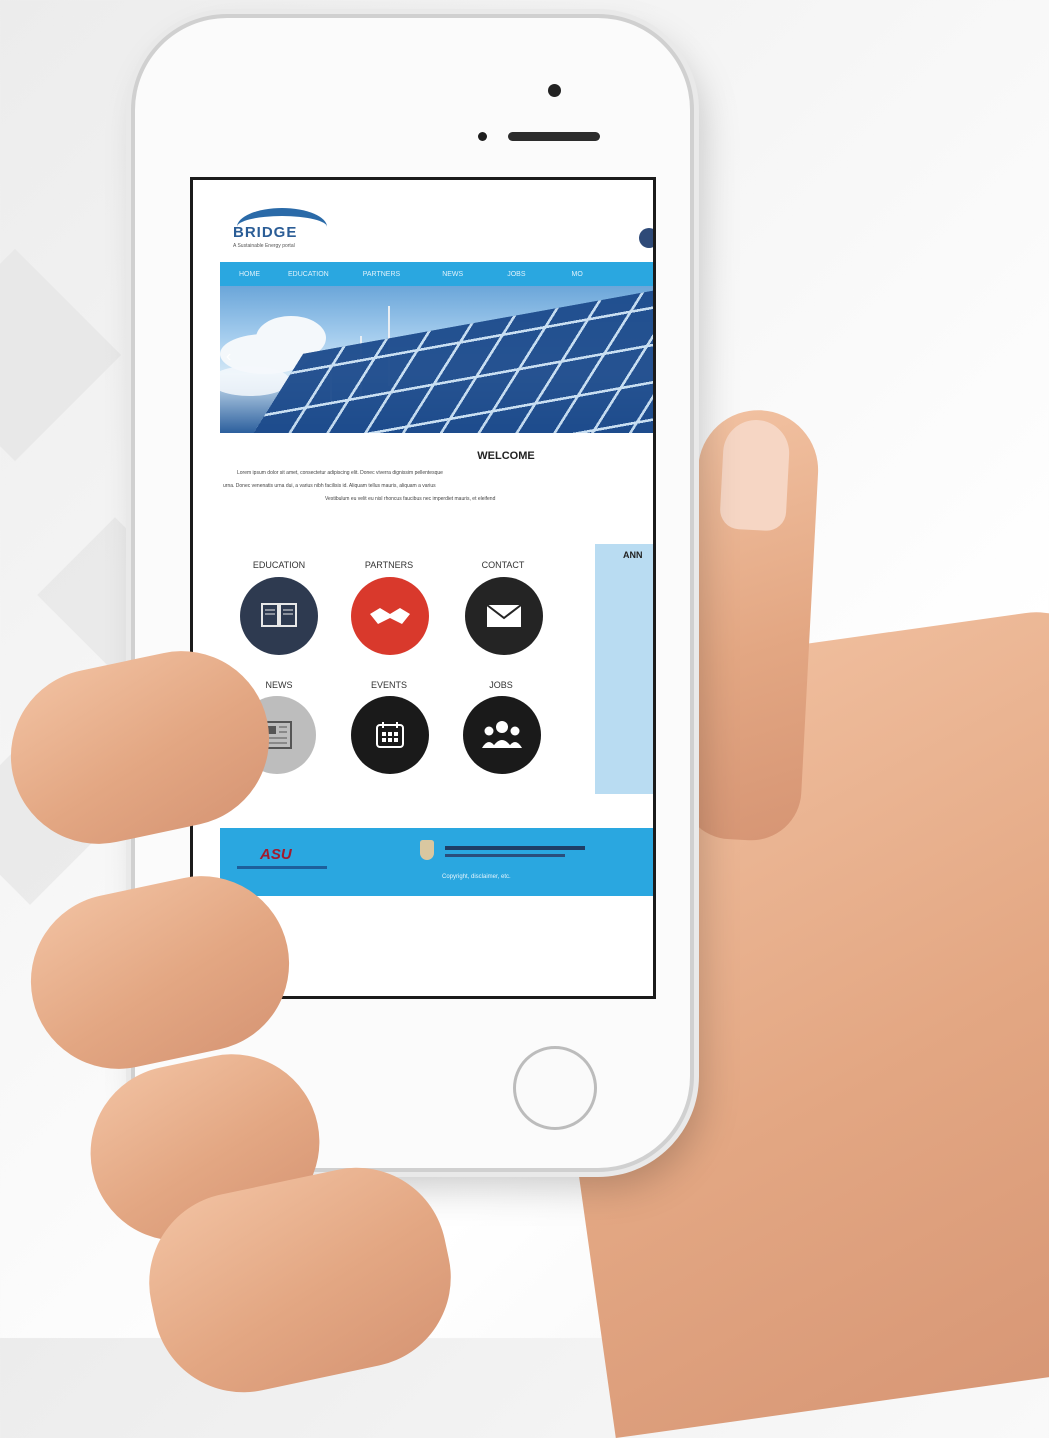 This screenshot has height=1438, width=1049. I want to click on nav-jobs: JOBS, so click(516, 274).